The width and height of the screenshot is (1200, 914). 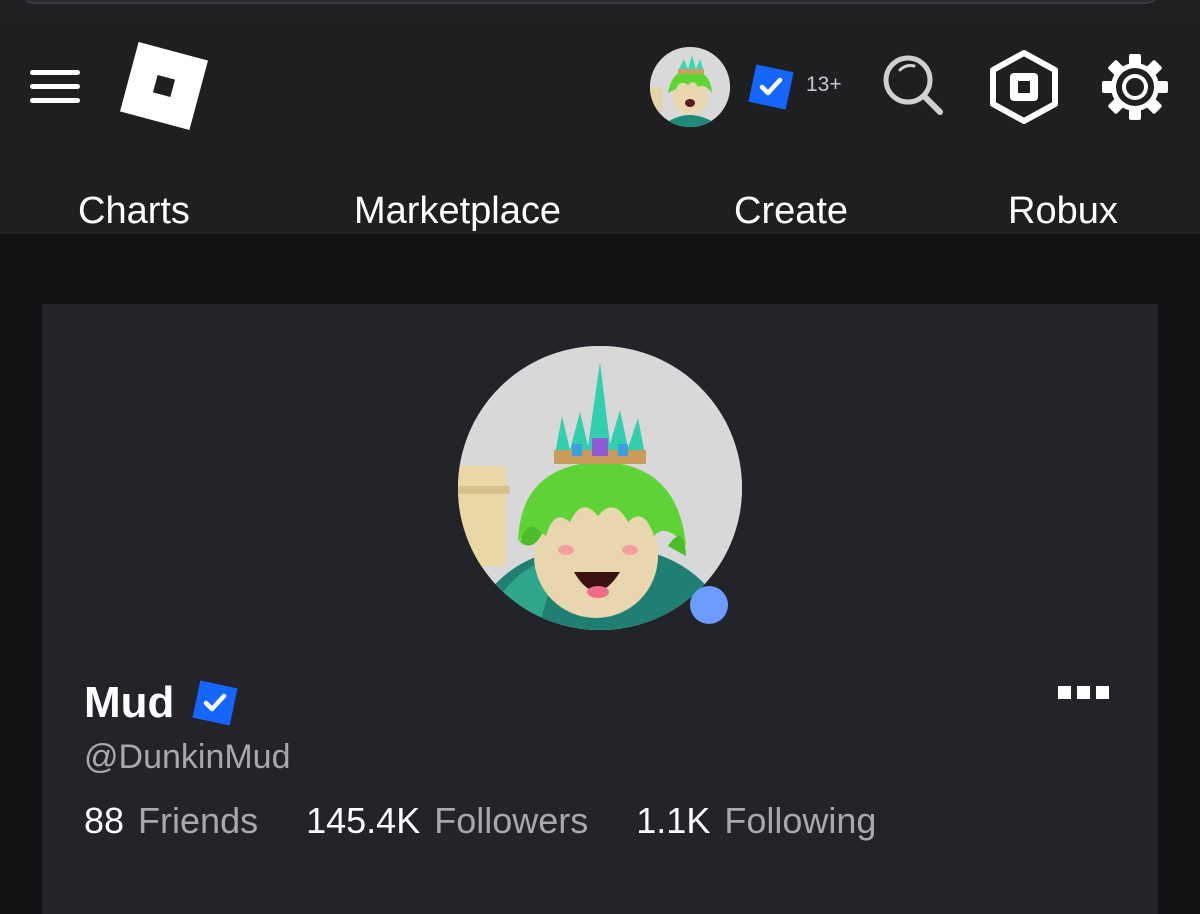 I want to click on stat-friends-count: 88, so click(x=104, y=820).